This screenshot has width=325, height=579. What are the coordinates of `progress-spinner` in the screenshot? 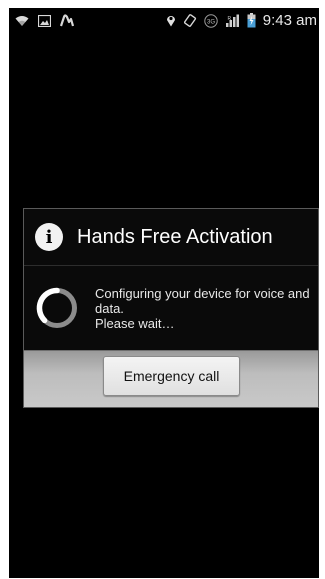 It's located at (56, 307).